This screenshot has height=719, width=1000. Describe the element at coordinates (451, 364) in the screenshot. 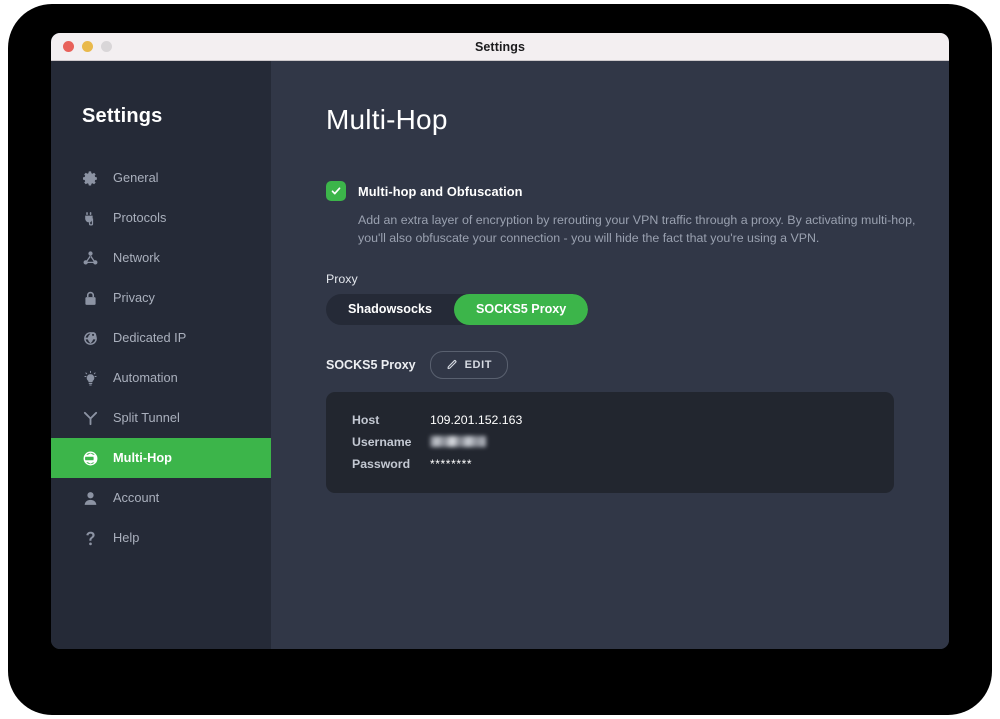

I see `pencil-icon` at that location.